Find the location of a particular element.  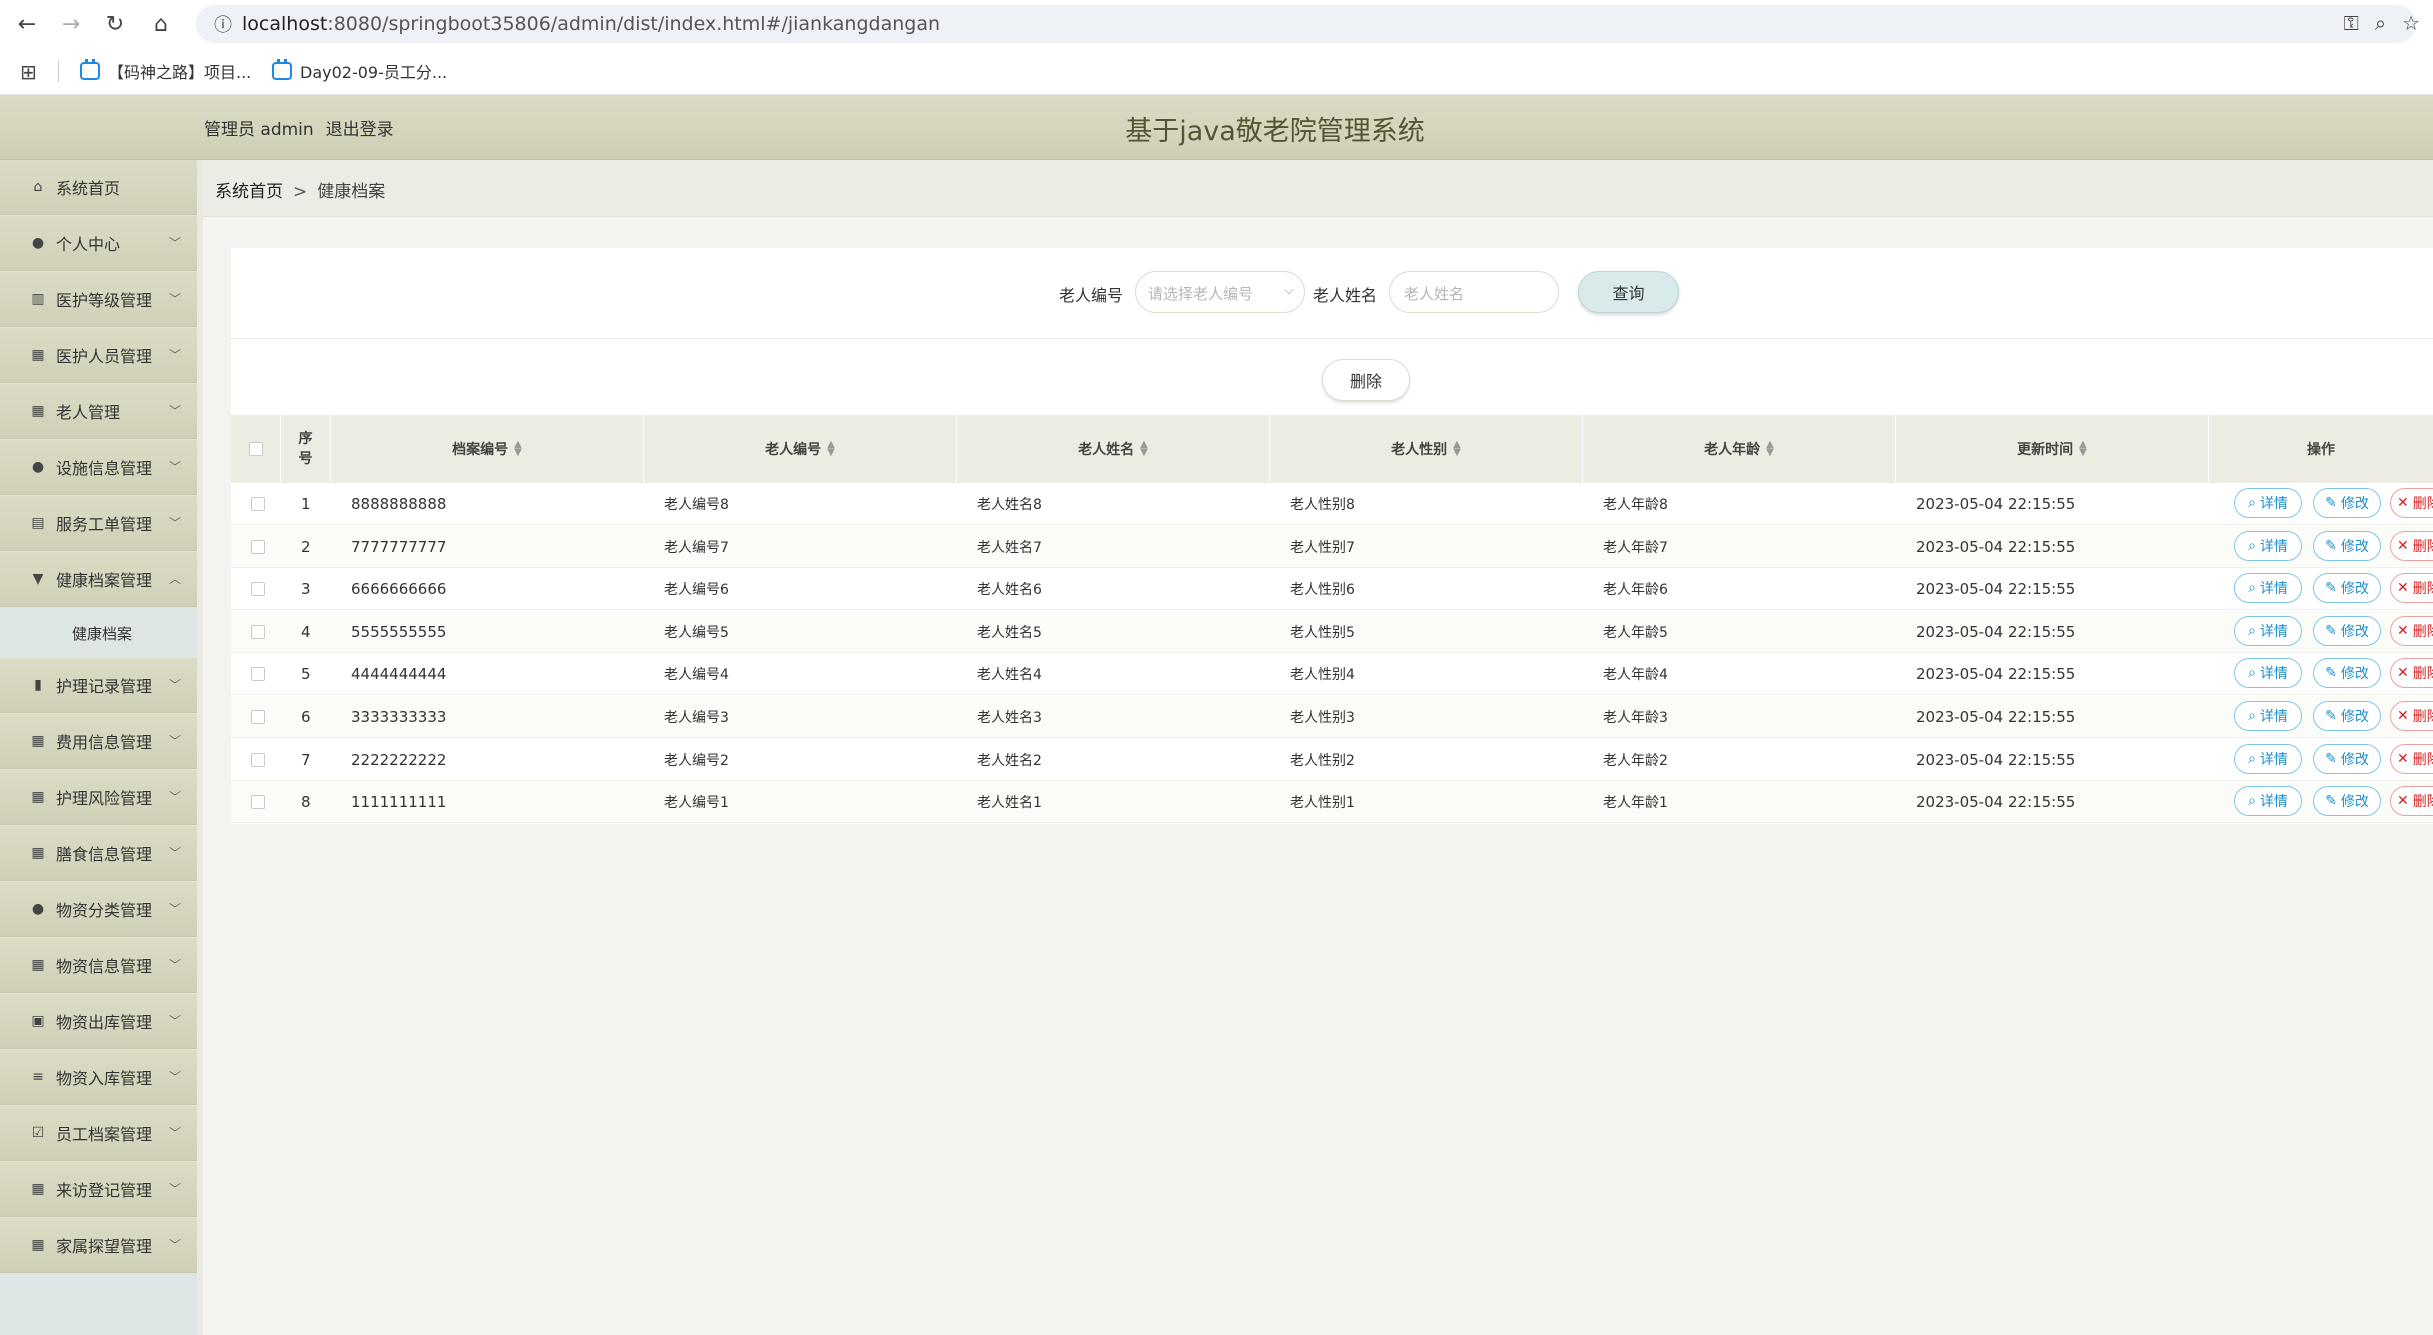

sidebar-item: ● 个人中心 ﹀ is located at coordinates (98, 243).